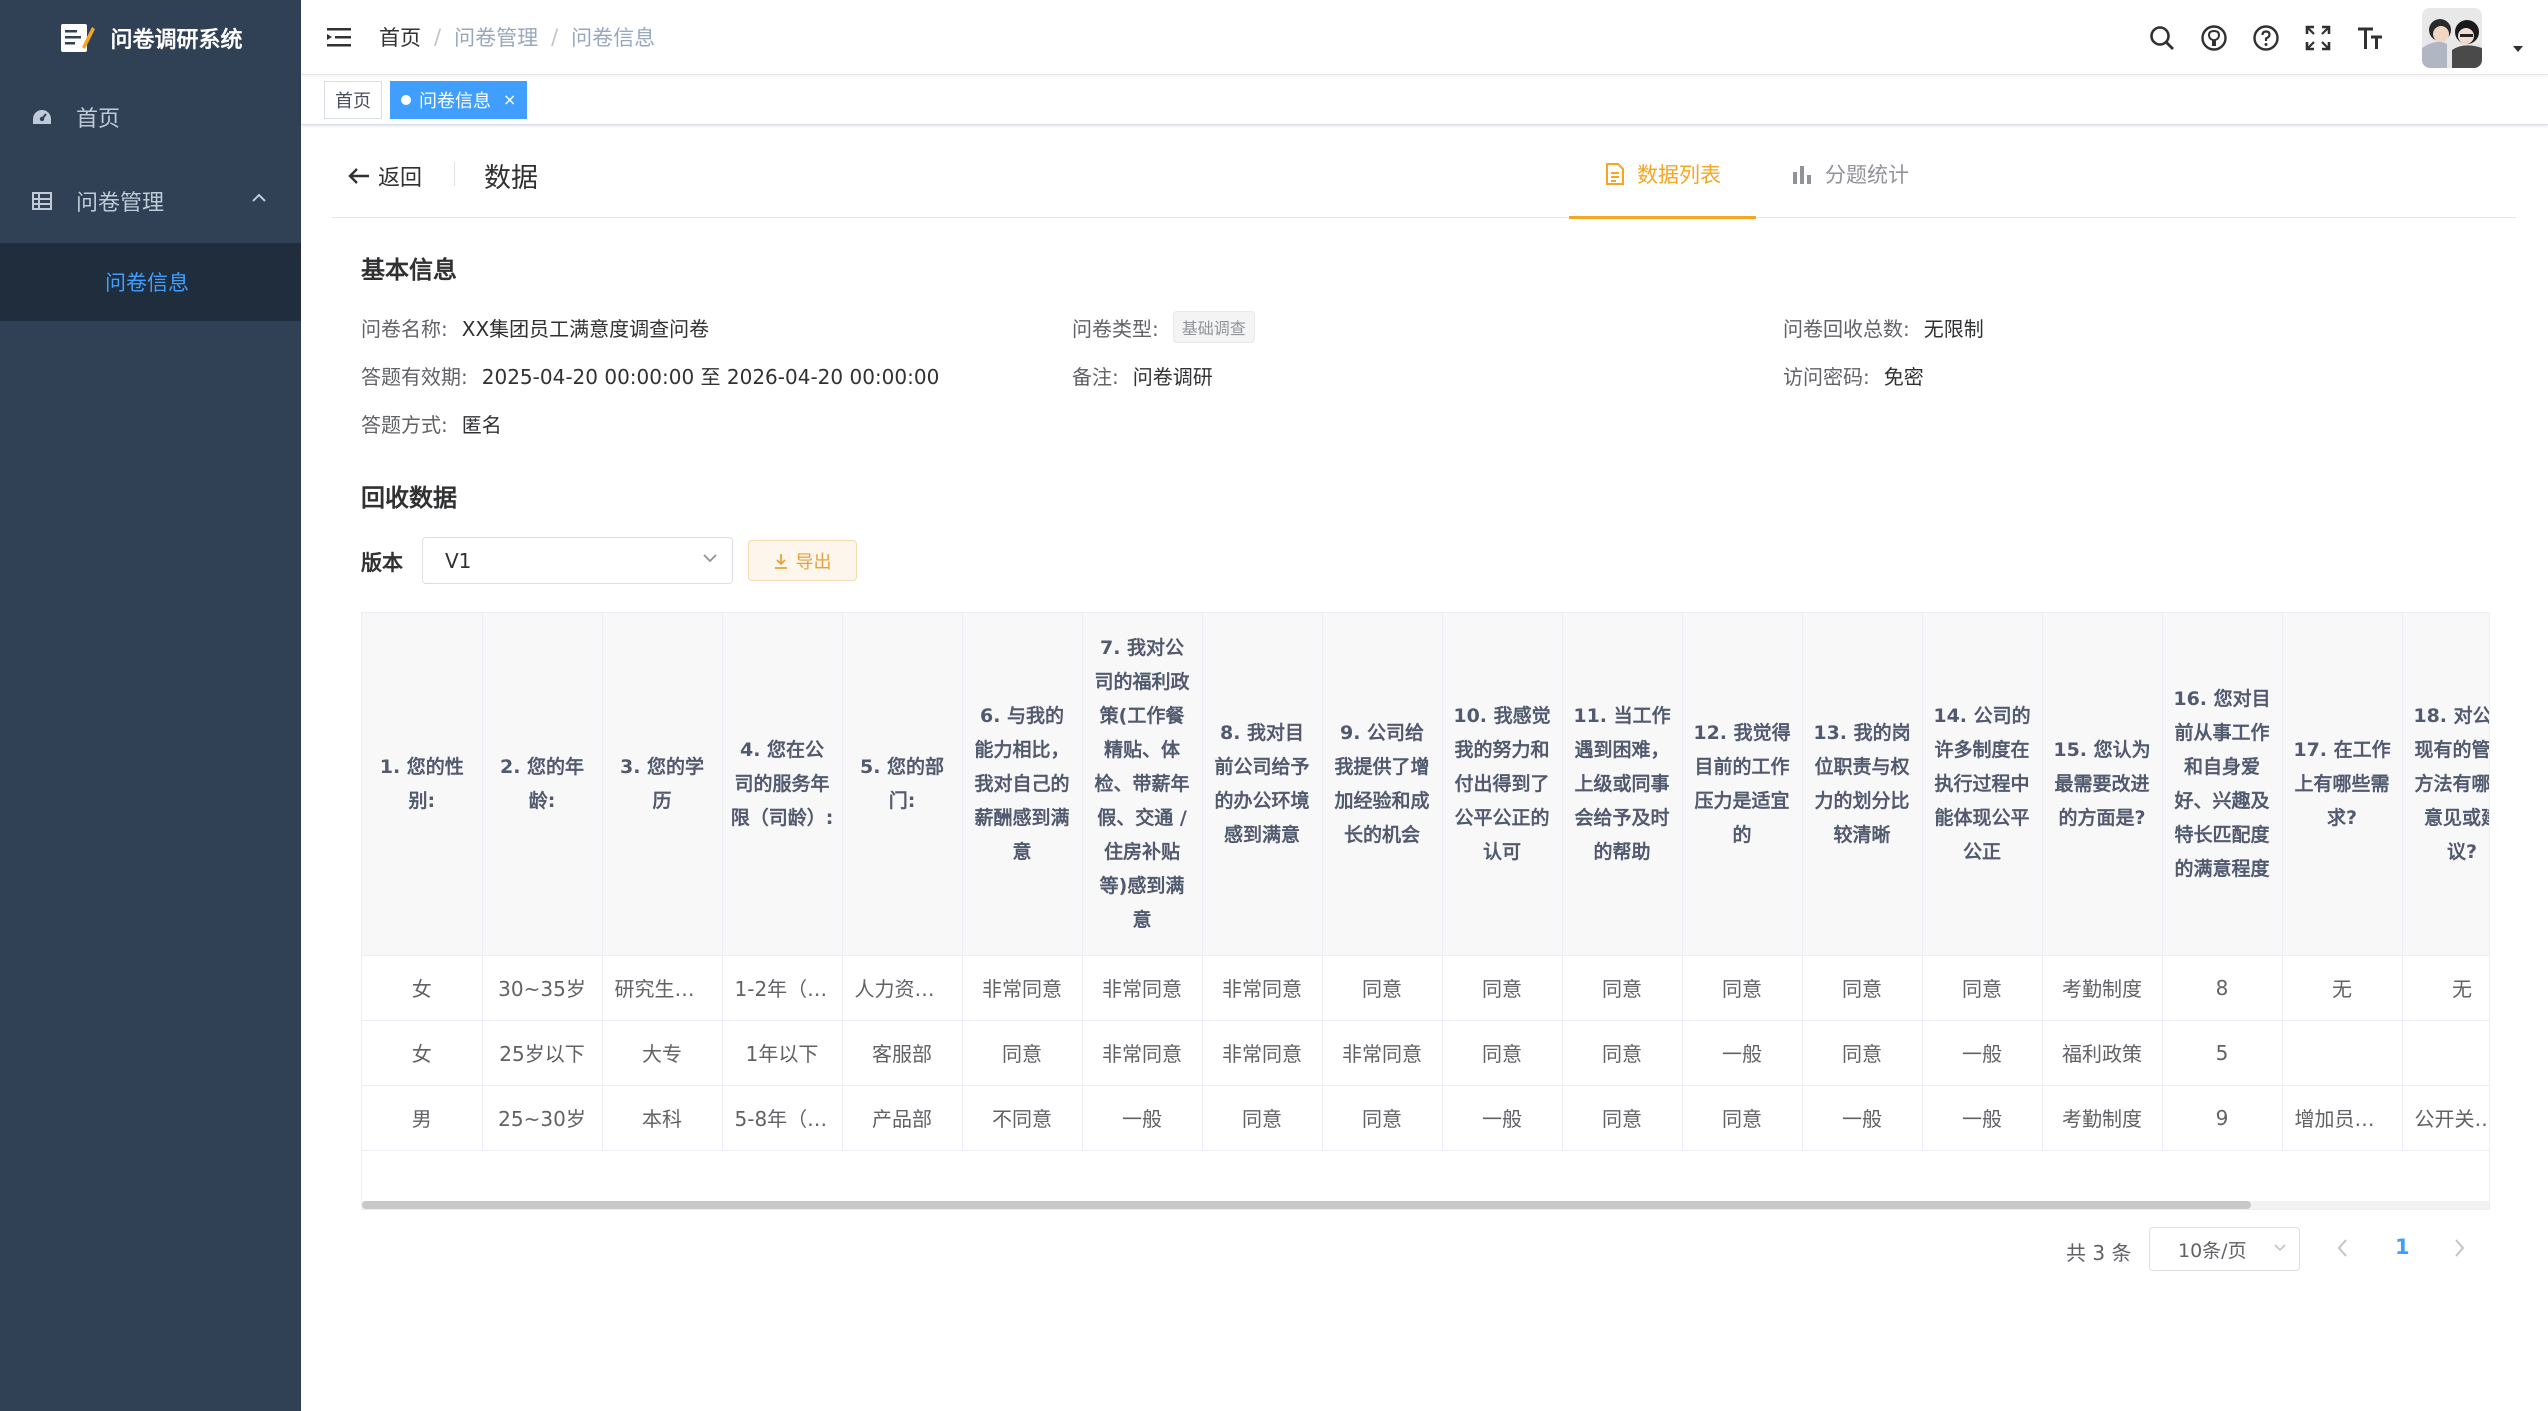 The height and width of the screenshot is (1411, 2548). I want to click on column-header: 16. 您对目前从事工作和自身爱好、兴趣及特长匹配度的满意程度, so click(2222, 784).